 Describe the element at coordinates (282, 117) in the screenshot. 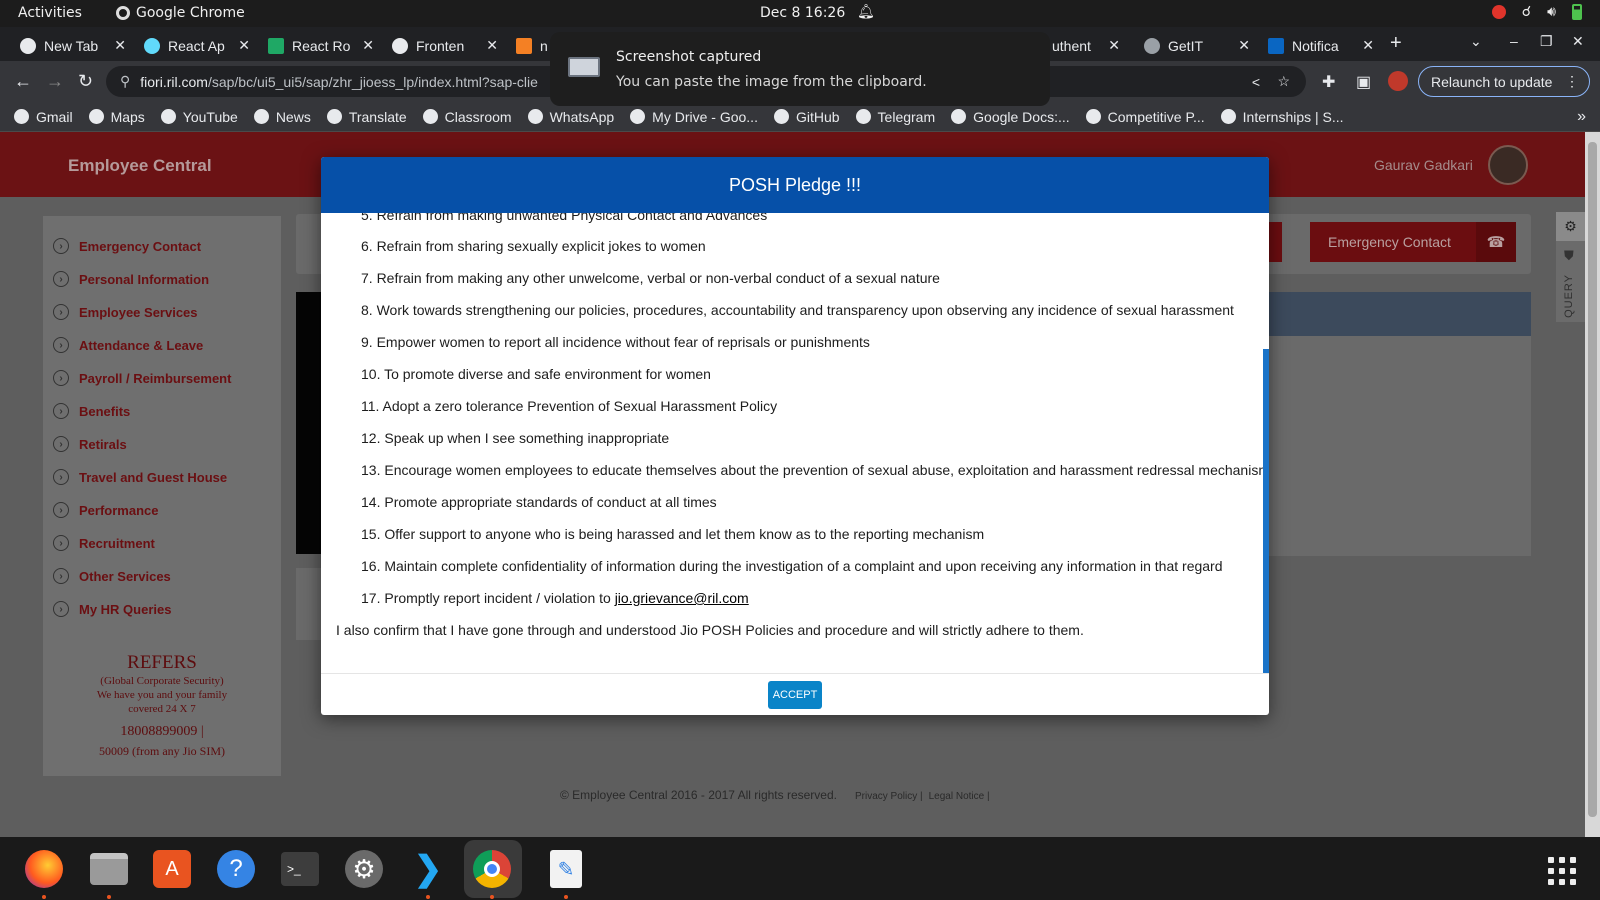

I see `bookmark-news: News` at that location.